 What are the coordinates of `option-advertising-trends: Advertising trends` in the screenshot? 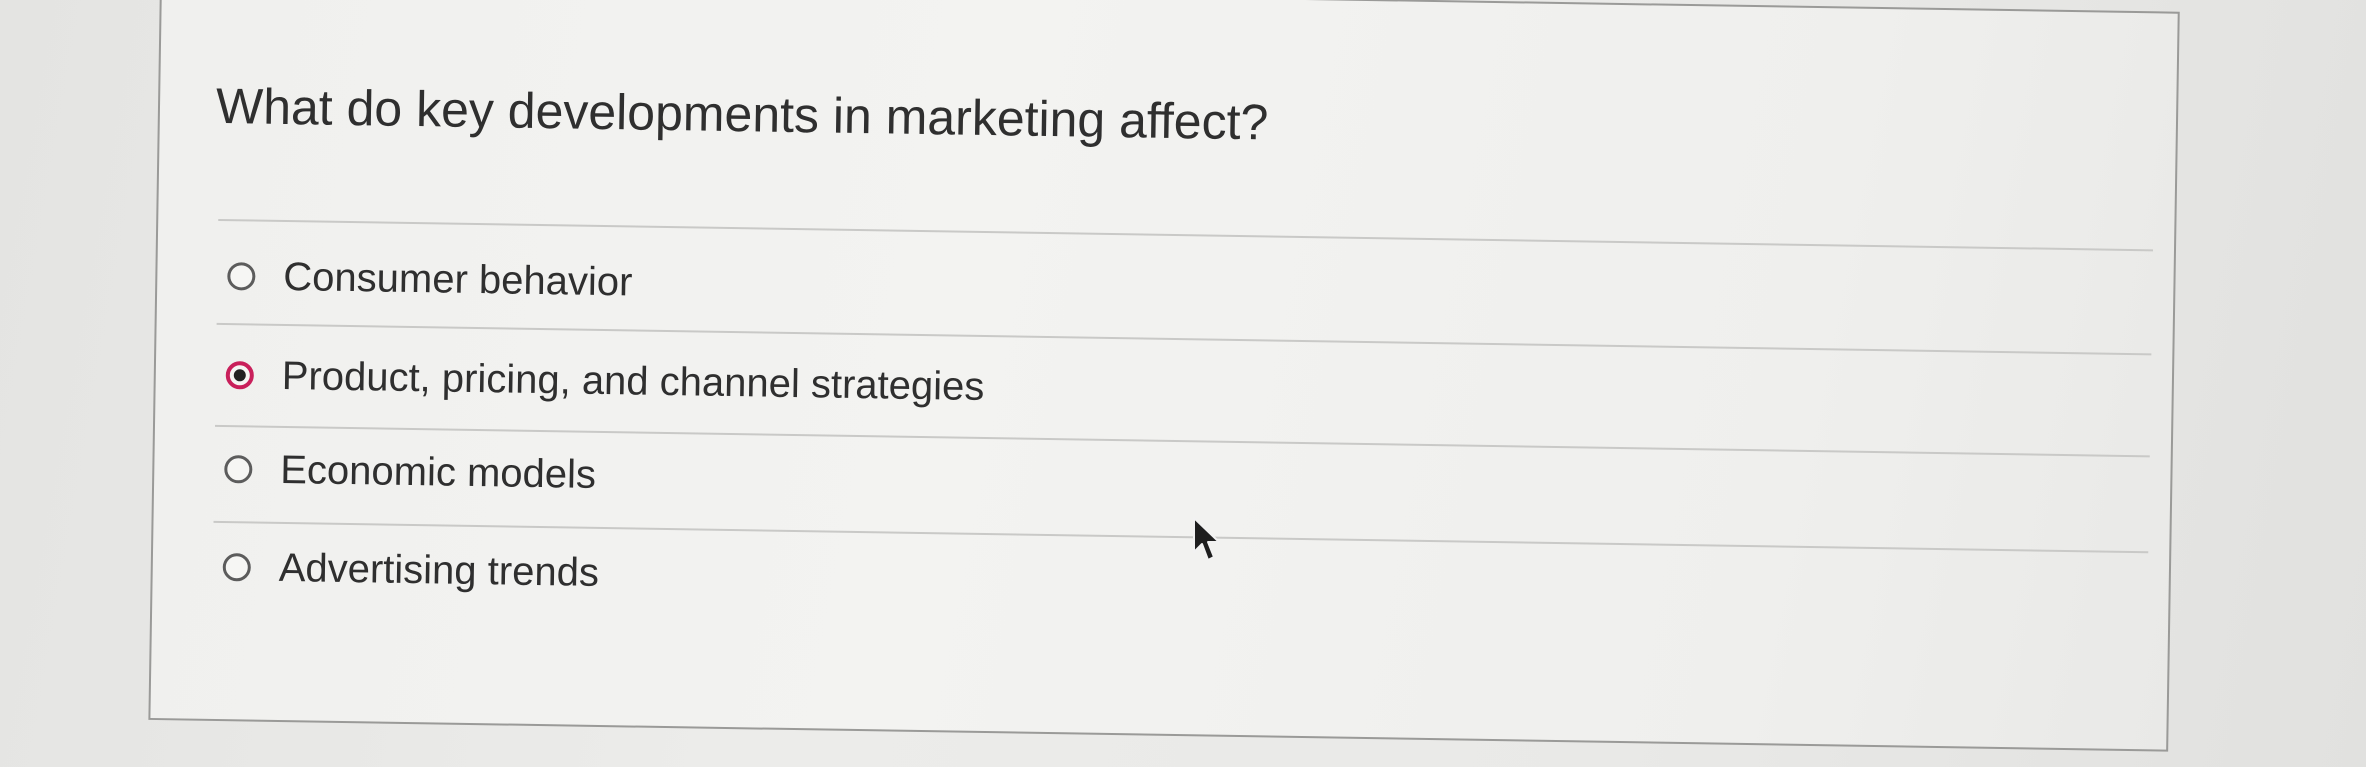 It's located at (410, 570).